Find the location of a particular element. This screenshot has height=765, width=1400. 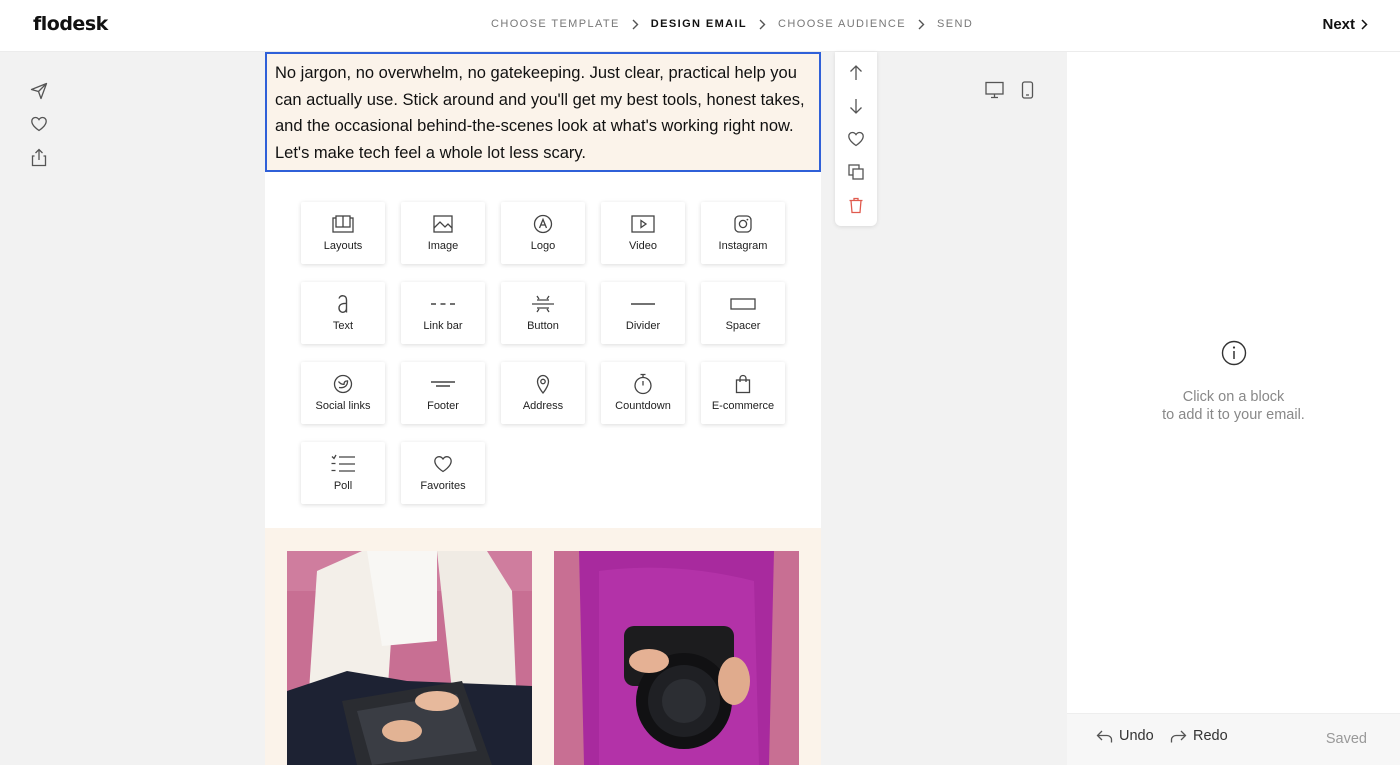

step-send: Send is located at coordinates (955, 24).